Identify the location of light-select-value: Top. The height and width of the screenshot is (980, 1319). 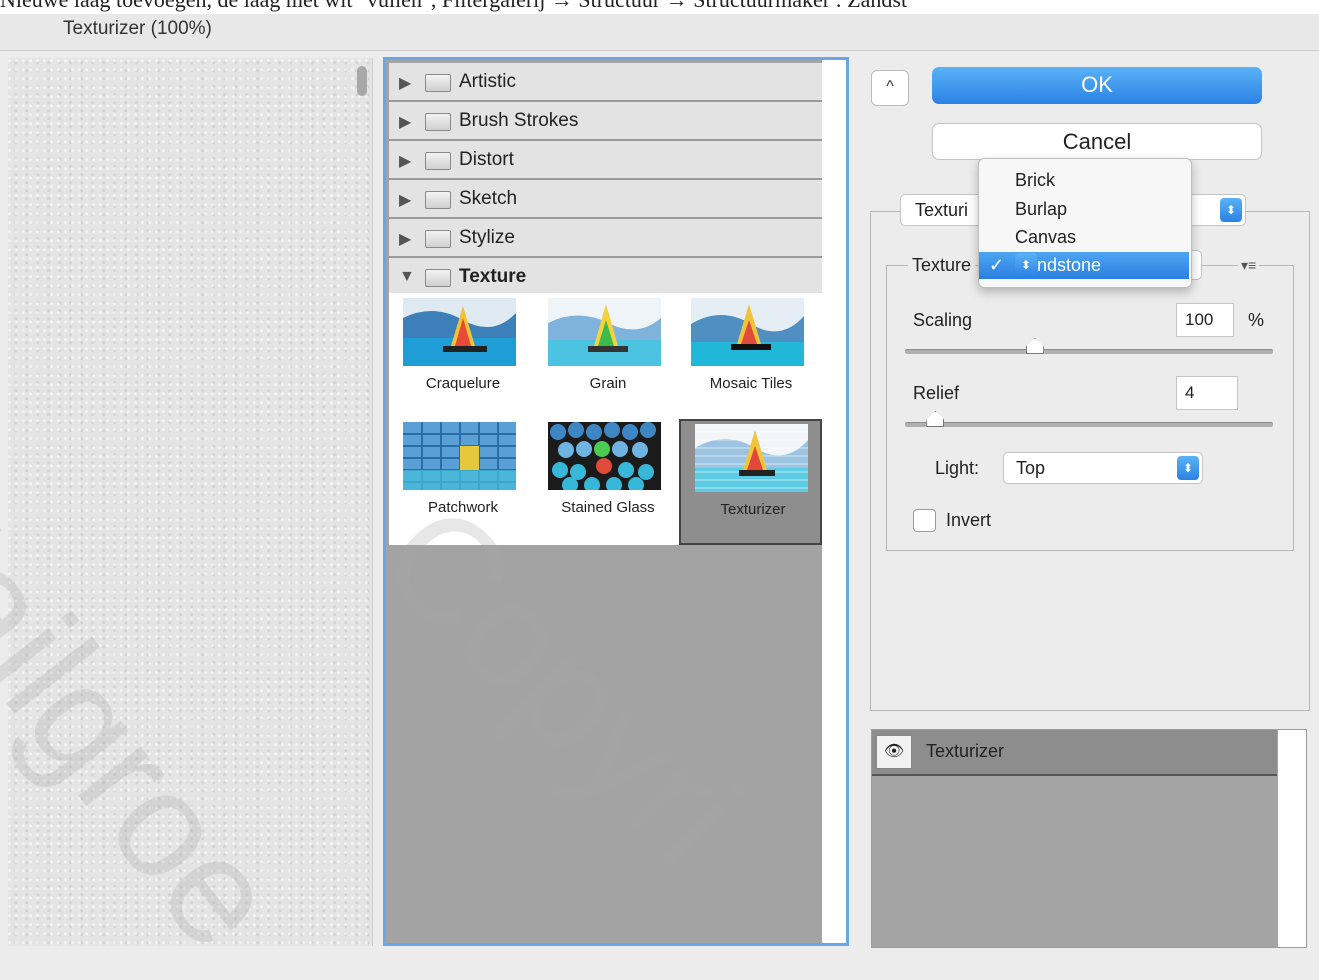
(1031, 468).